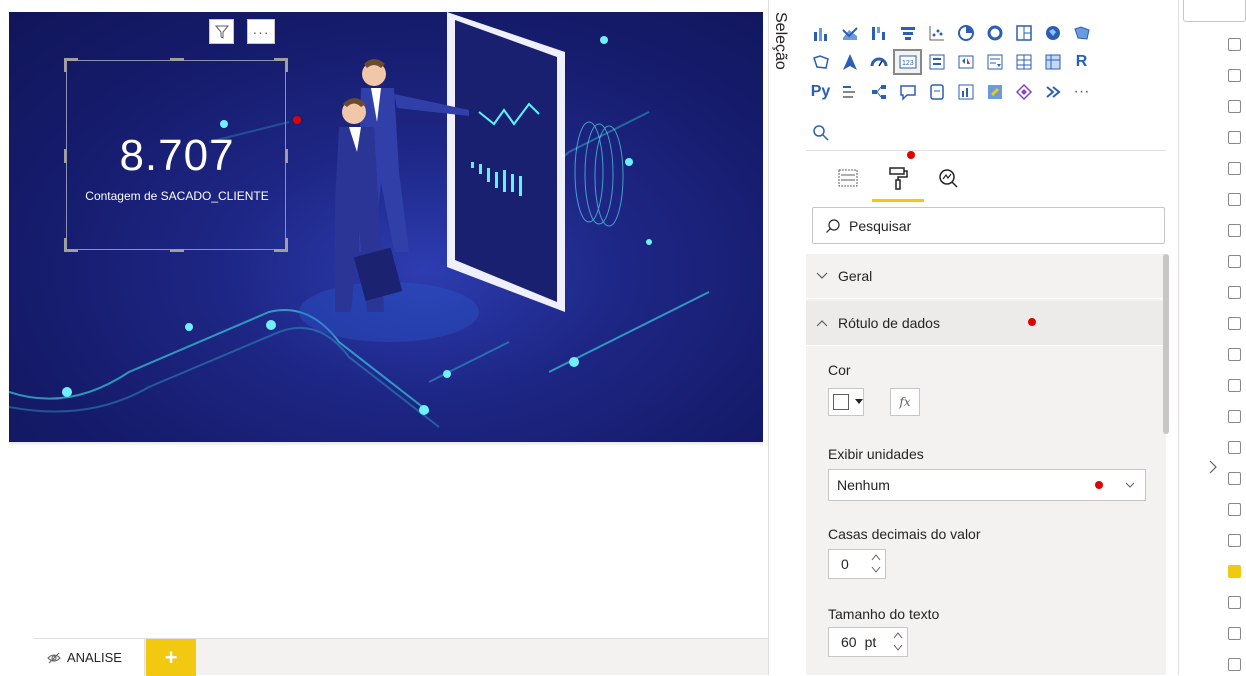 This screenshot has width=1246, height=676. I want to click on matrix-icon, so click(1052, 62).